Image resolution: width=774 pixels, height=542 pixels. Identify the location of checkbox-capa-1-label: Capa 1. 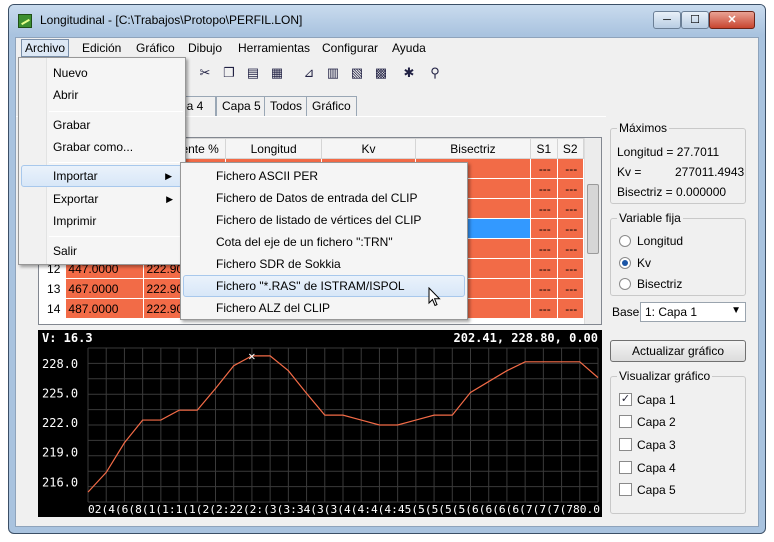
(656, 400).